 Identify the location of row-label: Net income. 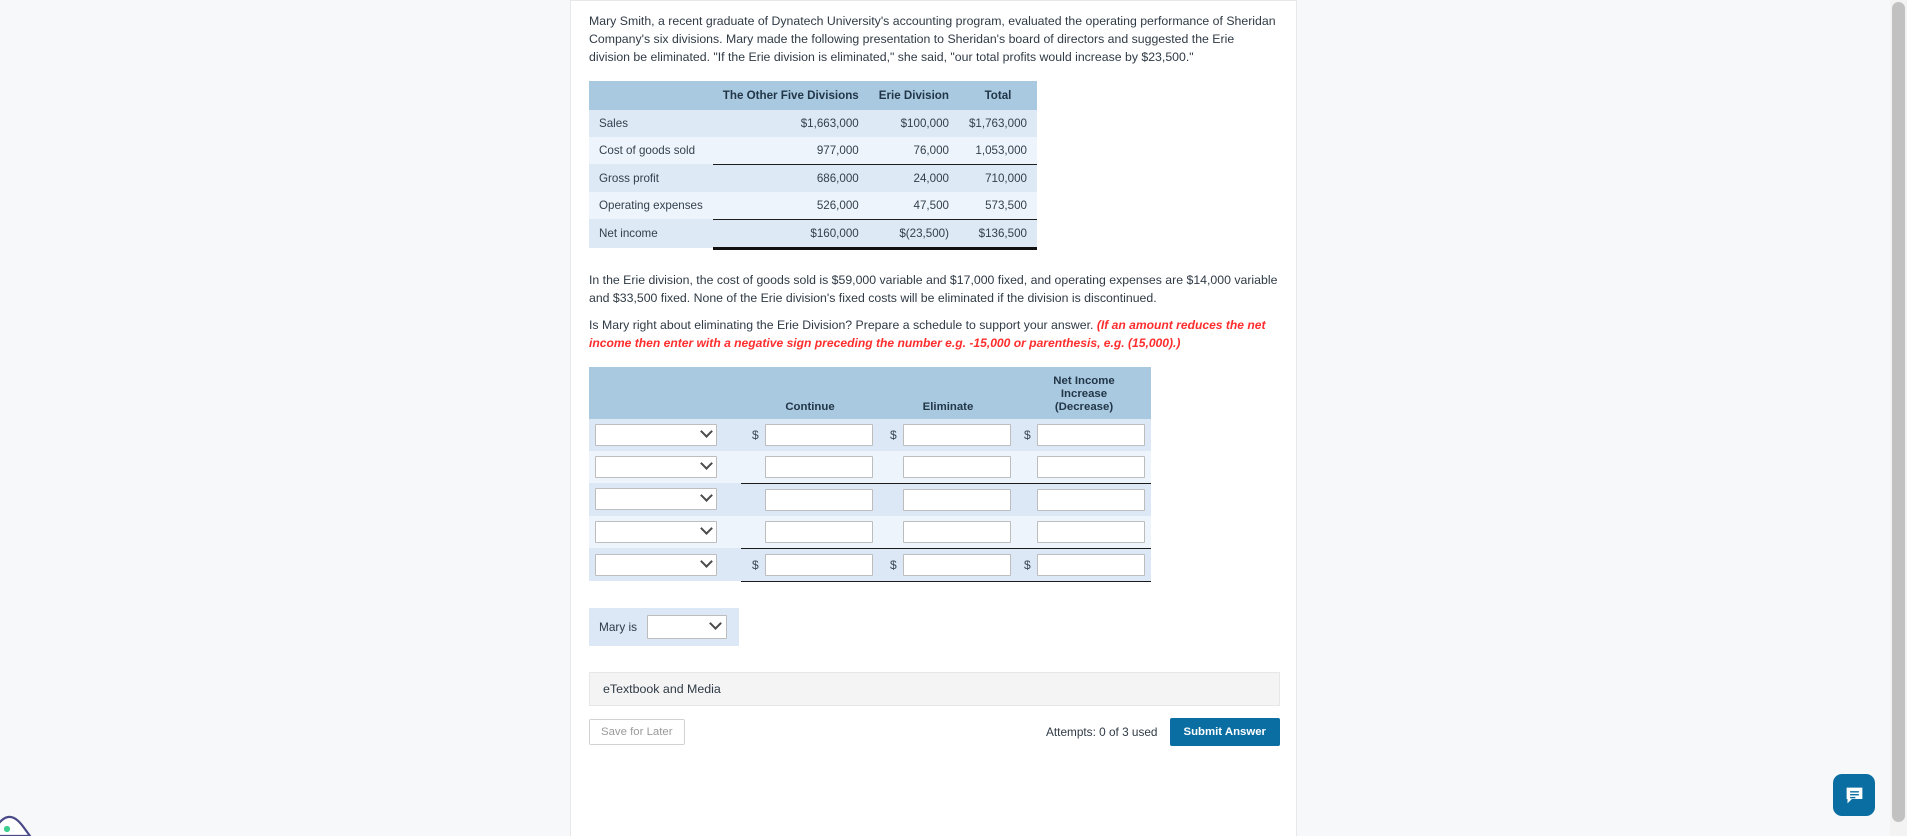
(651, 234).